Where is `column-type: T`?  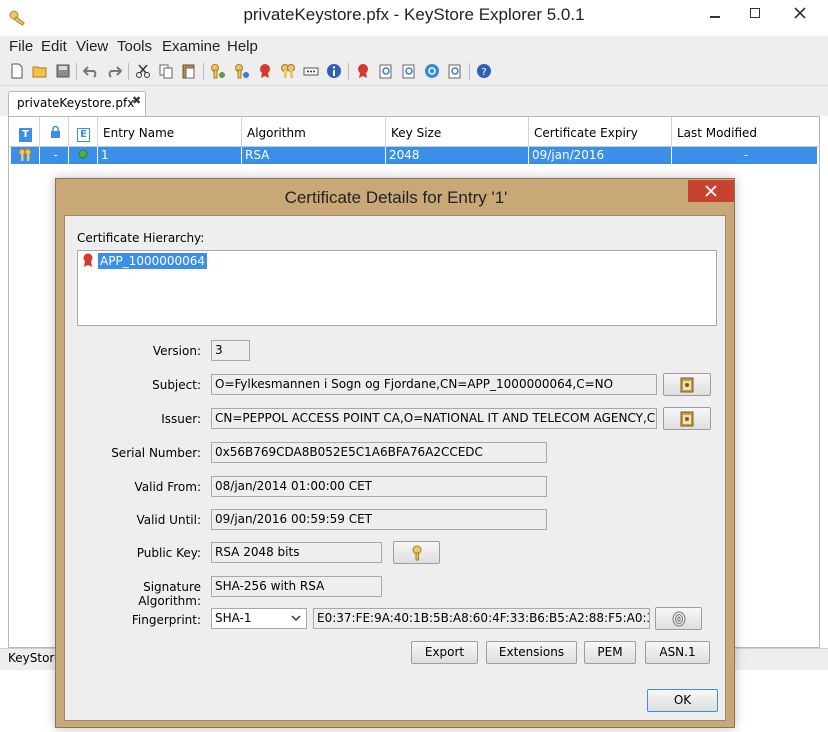
column-type: T is located at coordinates (24, 132).